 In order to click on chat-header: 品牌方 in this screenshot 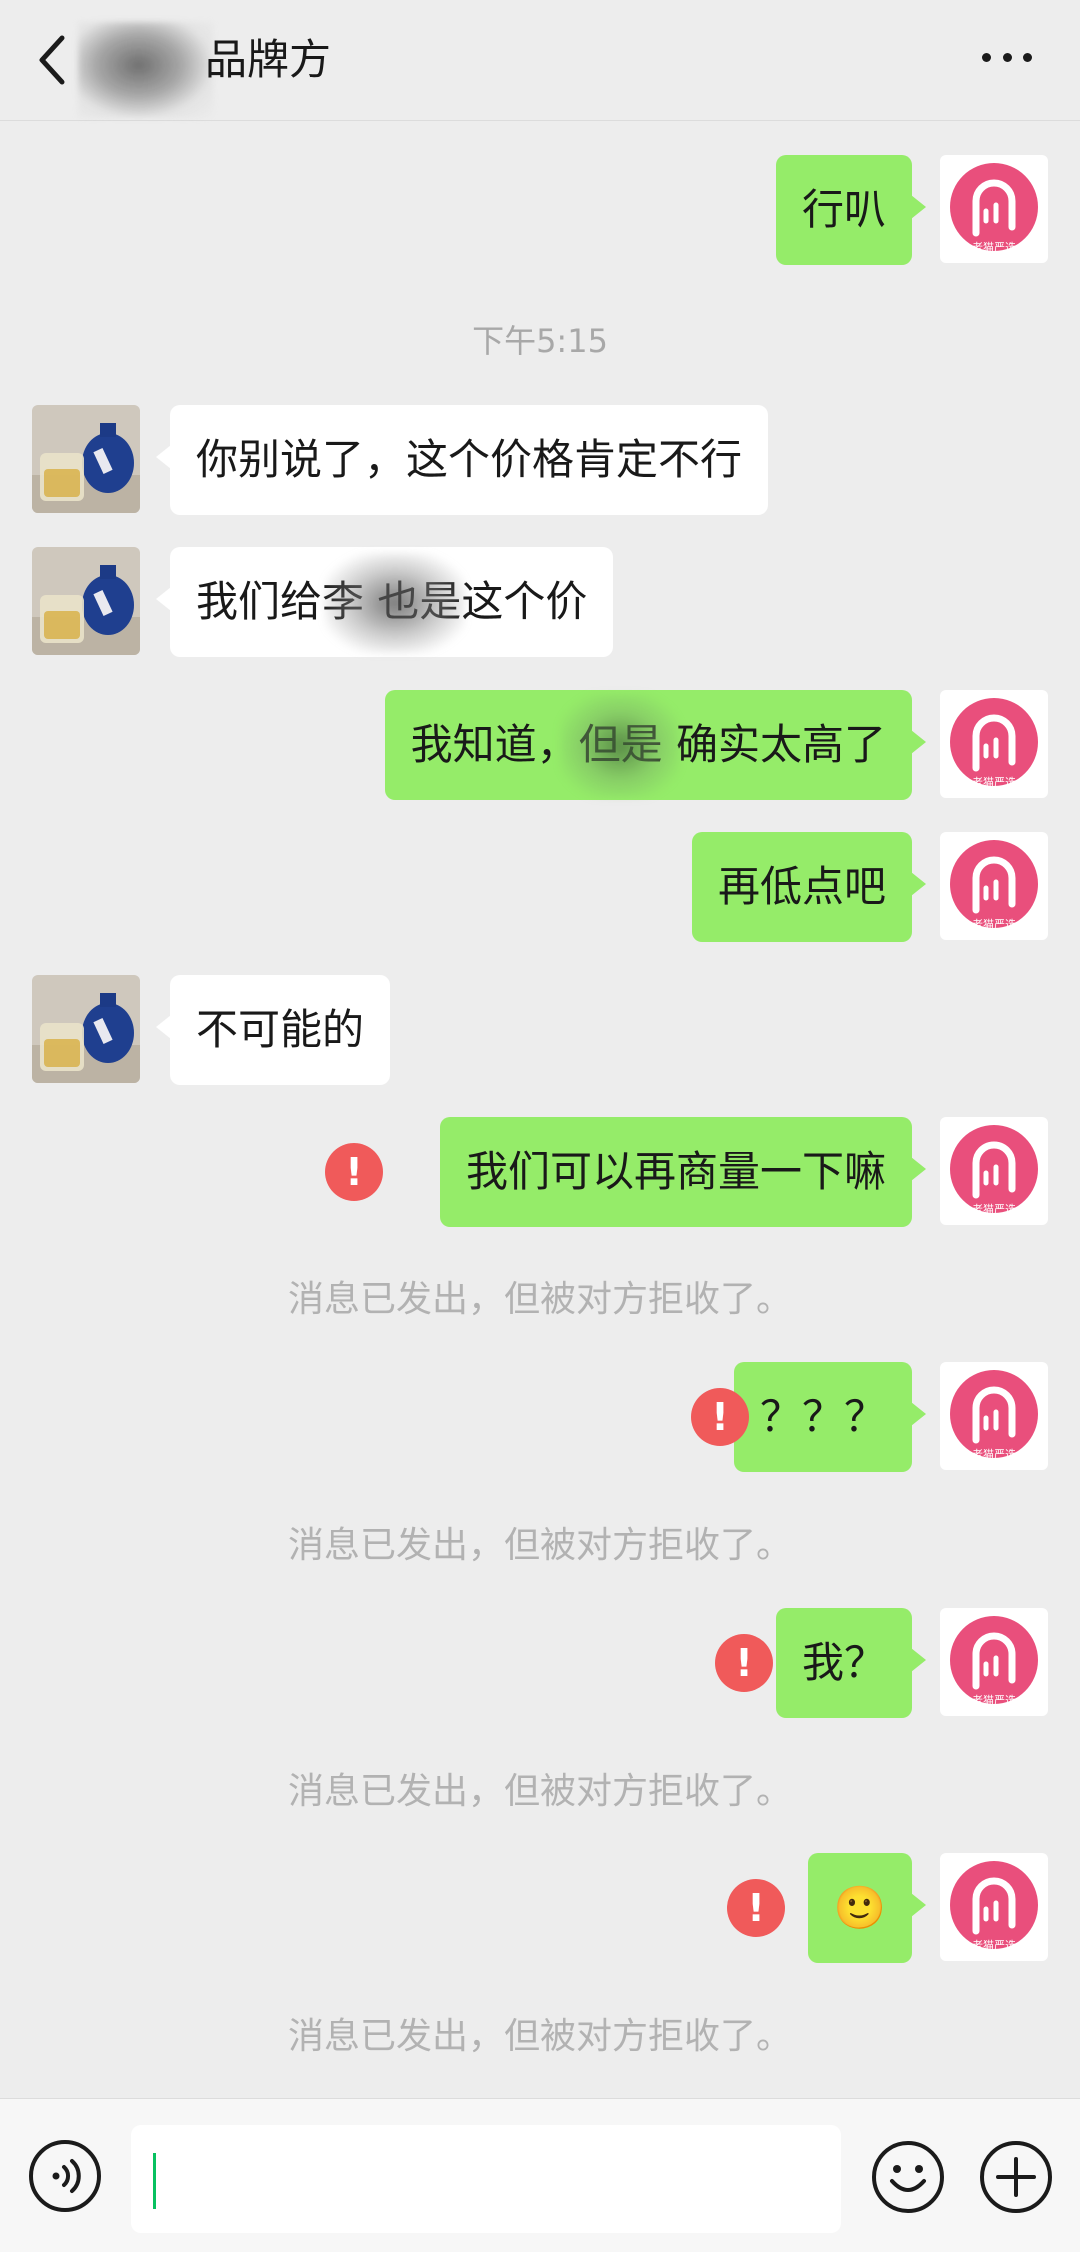, I will do `click(540, 60)`.